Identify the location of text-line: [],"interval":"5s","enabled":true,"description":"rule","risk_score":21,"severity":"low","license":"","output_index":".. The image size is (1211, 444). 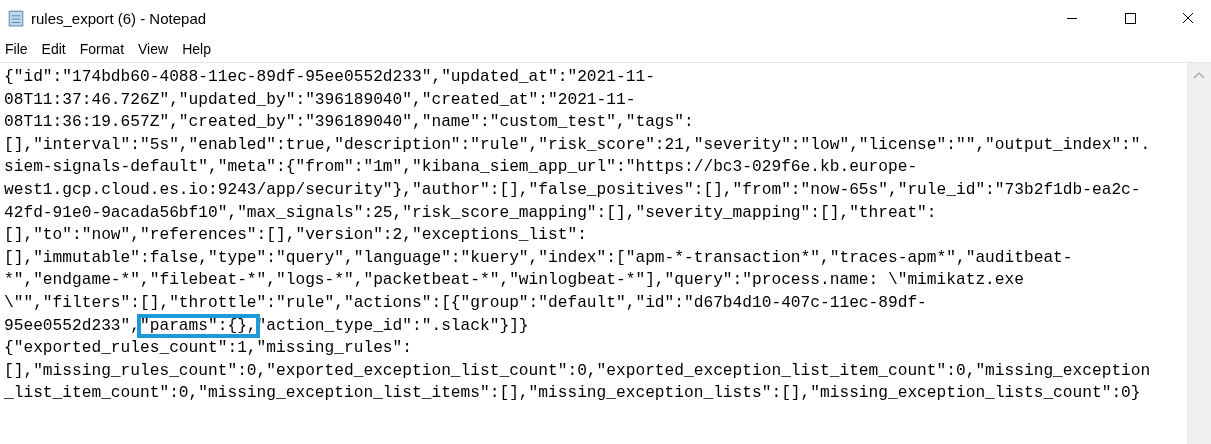
(577, 144).